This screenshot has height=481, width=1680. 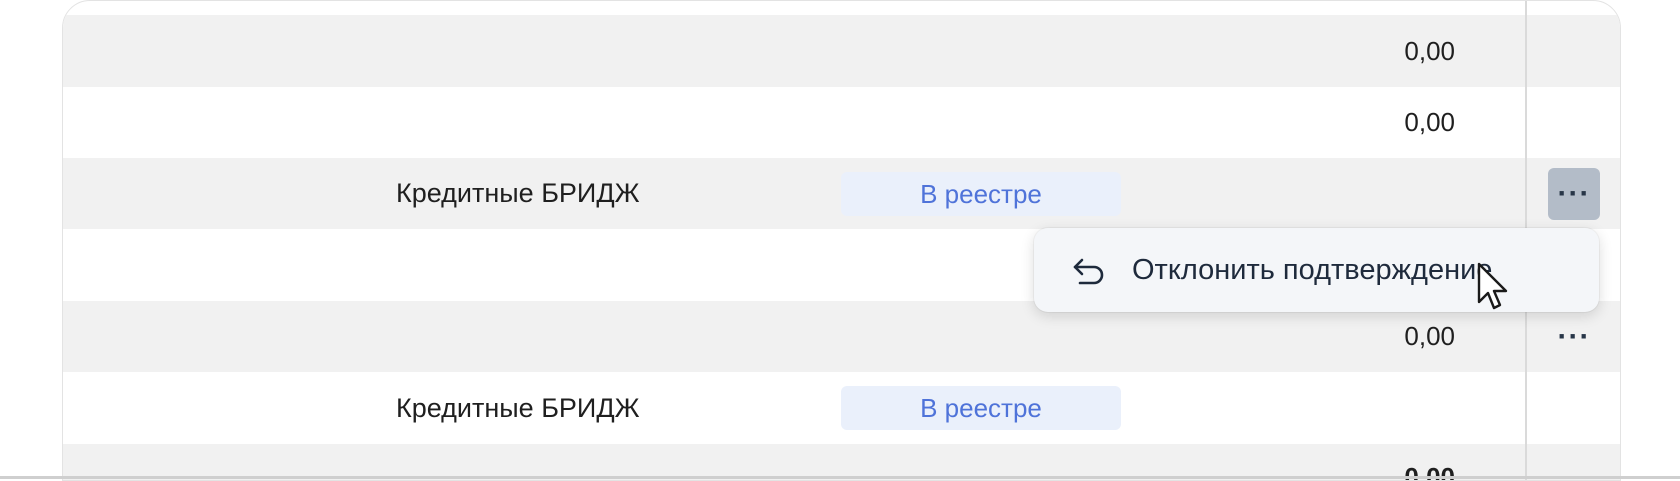 I want to click on undo-icon, so click(x=1088, y=271).